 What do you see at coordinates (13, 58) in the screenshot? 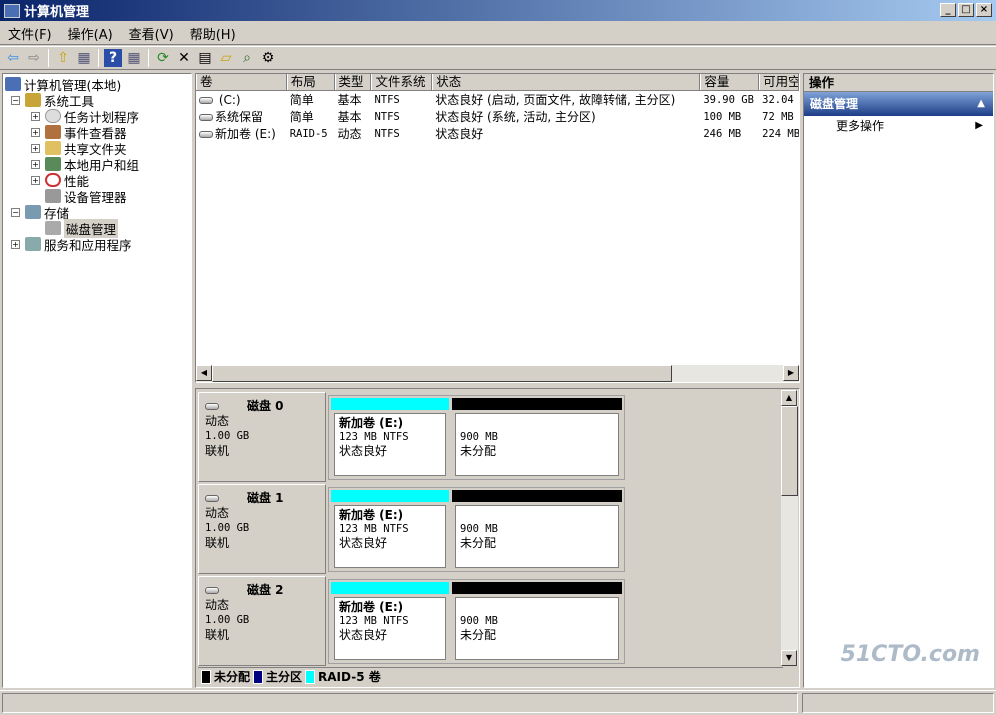
I see `back-icon: ⇦` at bounding box center [13, 58].